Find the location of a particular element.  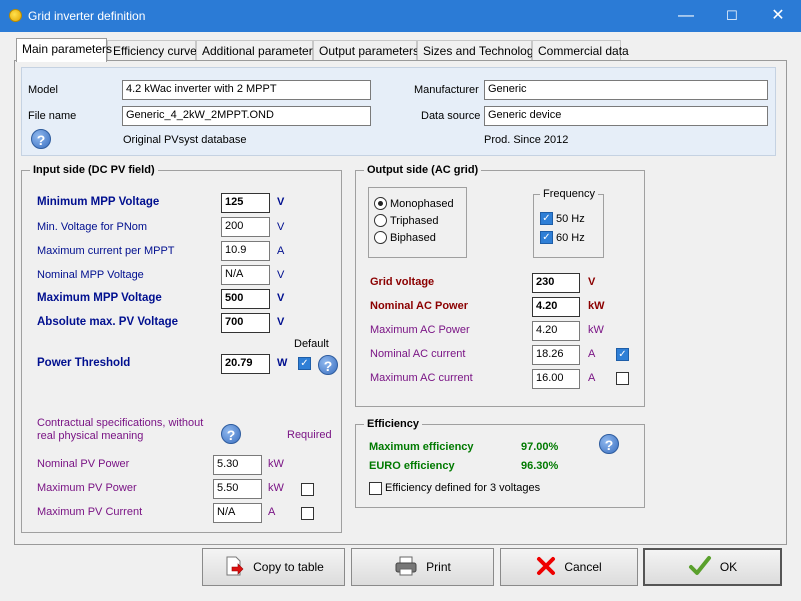

red-x-icon is located at coordinates (546, 567).